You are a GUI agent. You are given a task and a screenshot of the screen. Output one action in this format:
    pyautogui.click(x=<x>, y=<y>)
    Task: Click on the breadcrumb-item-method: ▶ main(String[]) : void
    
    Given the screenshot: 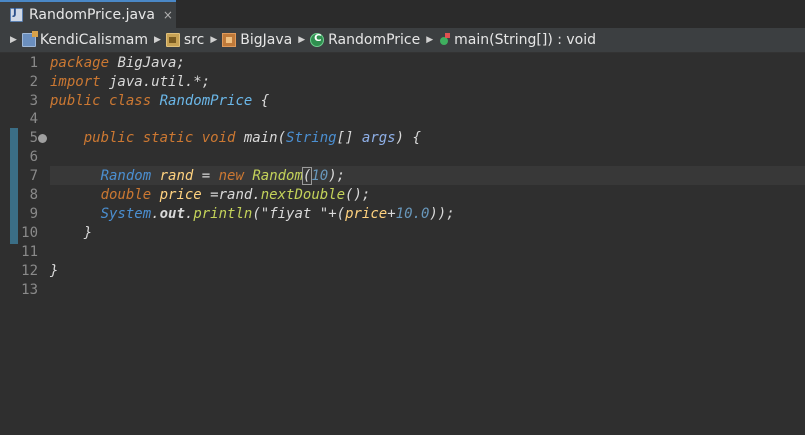 What is the action you would take?
    pyautogui.click(x=512, y=40)
    